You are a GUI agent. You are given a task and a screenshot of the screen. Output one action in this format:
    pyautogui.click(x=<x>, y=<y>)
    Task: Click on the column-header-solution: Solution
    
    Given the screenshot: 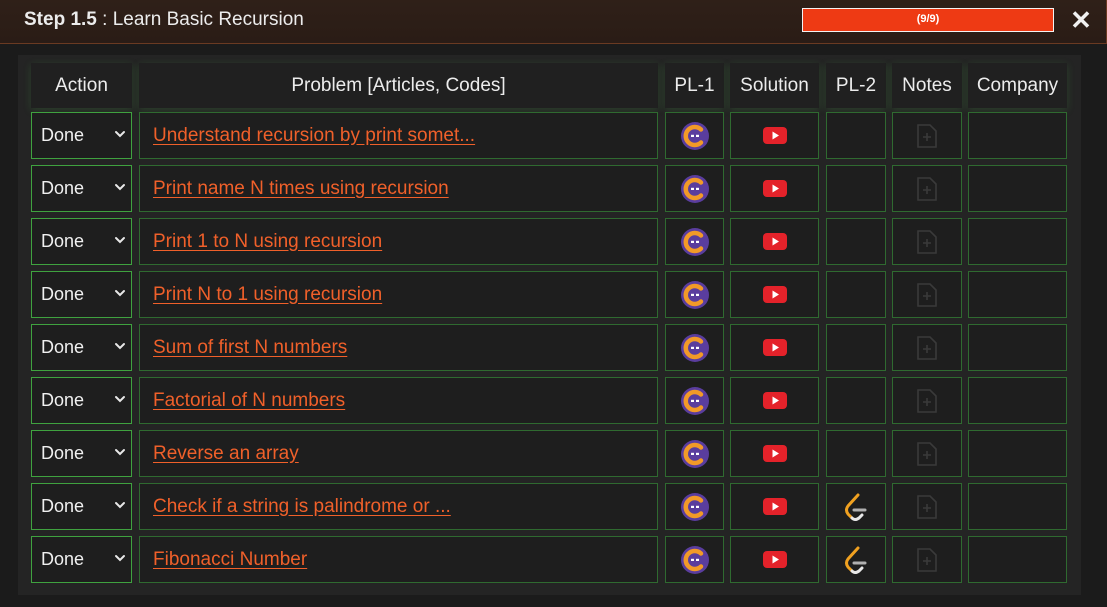 What is the action you would take?
    pyautogui.click(x=774, y=85)
    